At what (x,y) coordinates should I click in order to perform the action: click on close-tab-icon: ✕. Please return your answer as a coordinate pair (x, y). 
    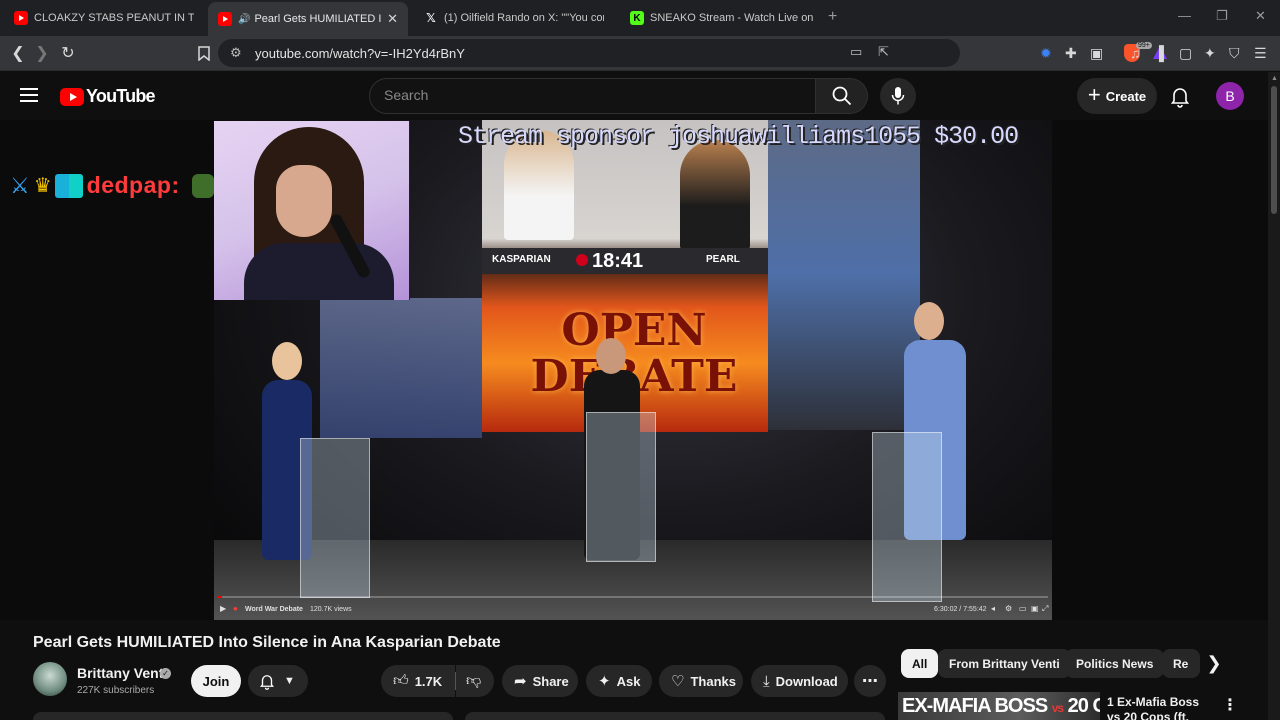
    Looking at the image, I should click on (392, 19).